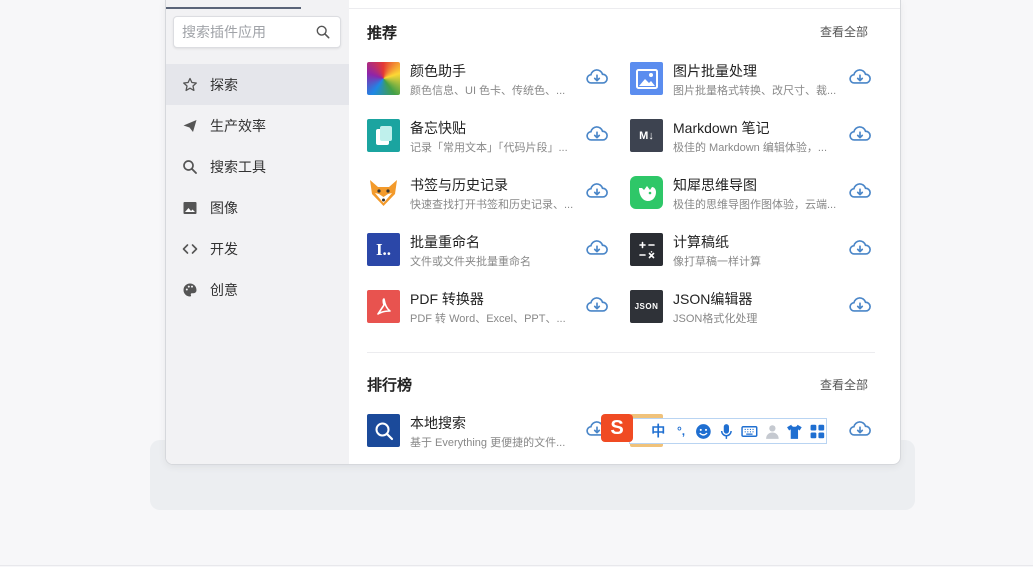 Image resolution: width=1033 pixels, height=567 pixels. Describe the element at coordinates (701, 242) in the screenshot. I see `app-name: 计算稿纸` at that location.